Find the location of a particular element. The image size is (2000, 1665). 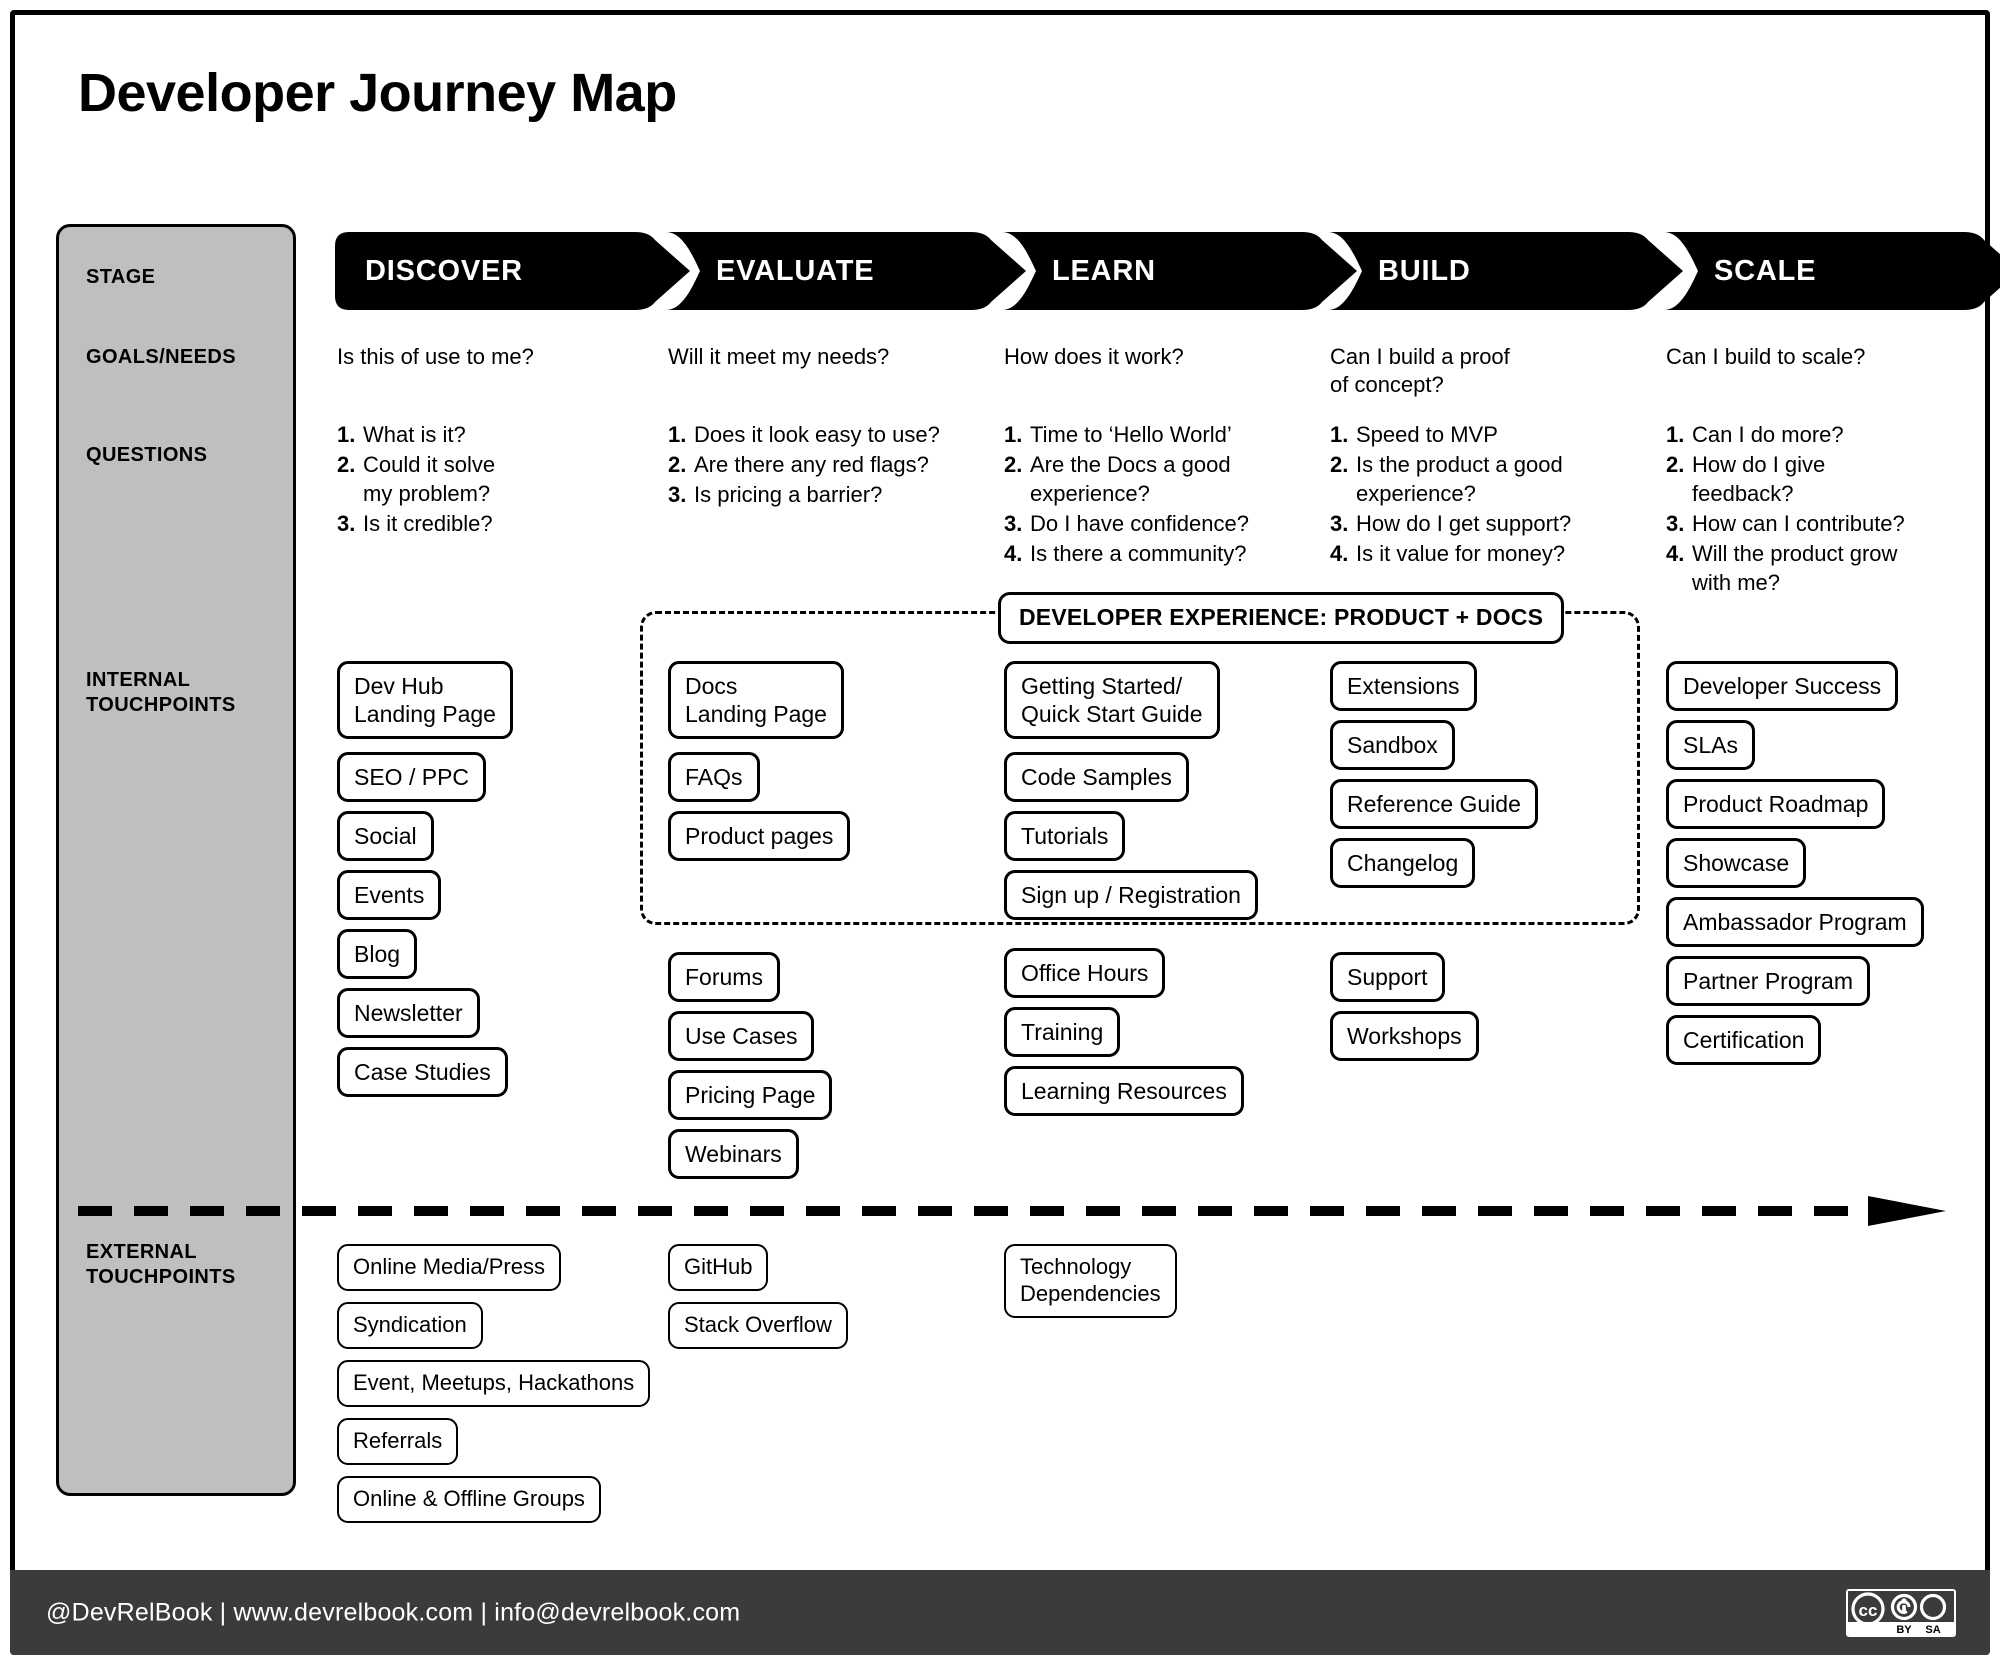

goal-text-learn: How does it work? is located at coordinates (1094, 356).